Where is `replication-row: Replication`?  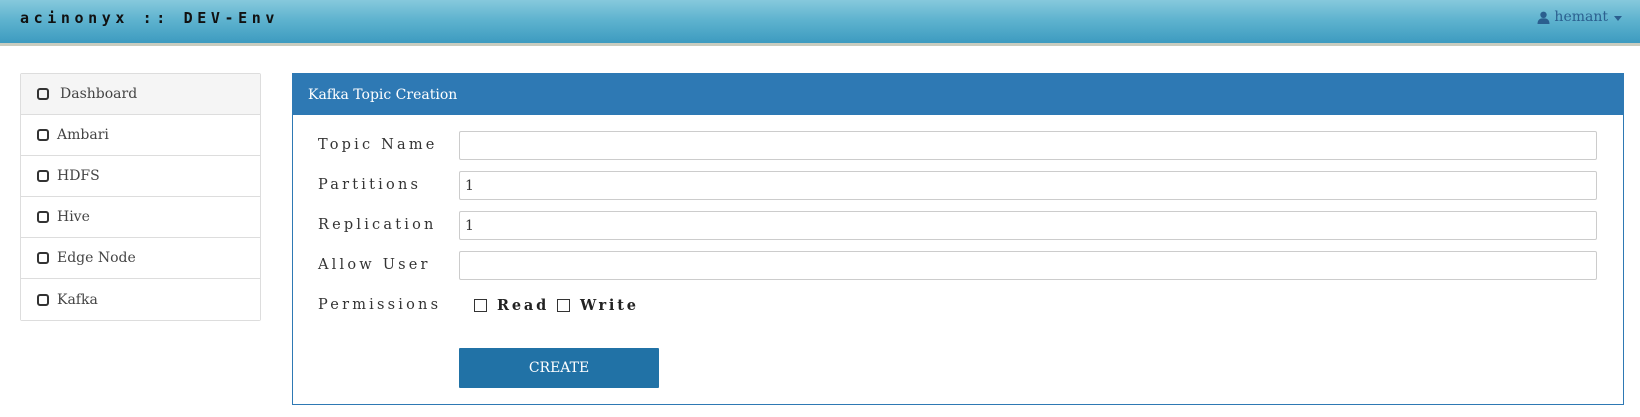
replication-row: Replication is located at coordinates (388, 225).